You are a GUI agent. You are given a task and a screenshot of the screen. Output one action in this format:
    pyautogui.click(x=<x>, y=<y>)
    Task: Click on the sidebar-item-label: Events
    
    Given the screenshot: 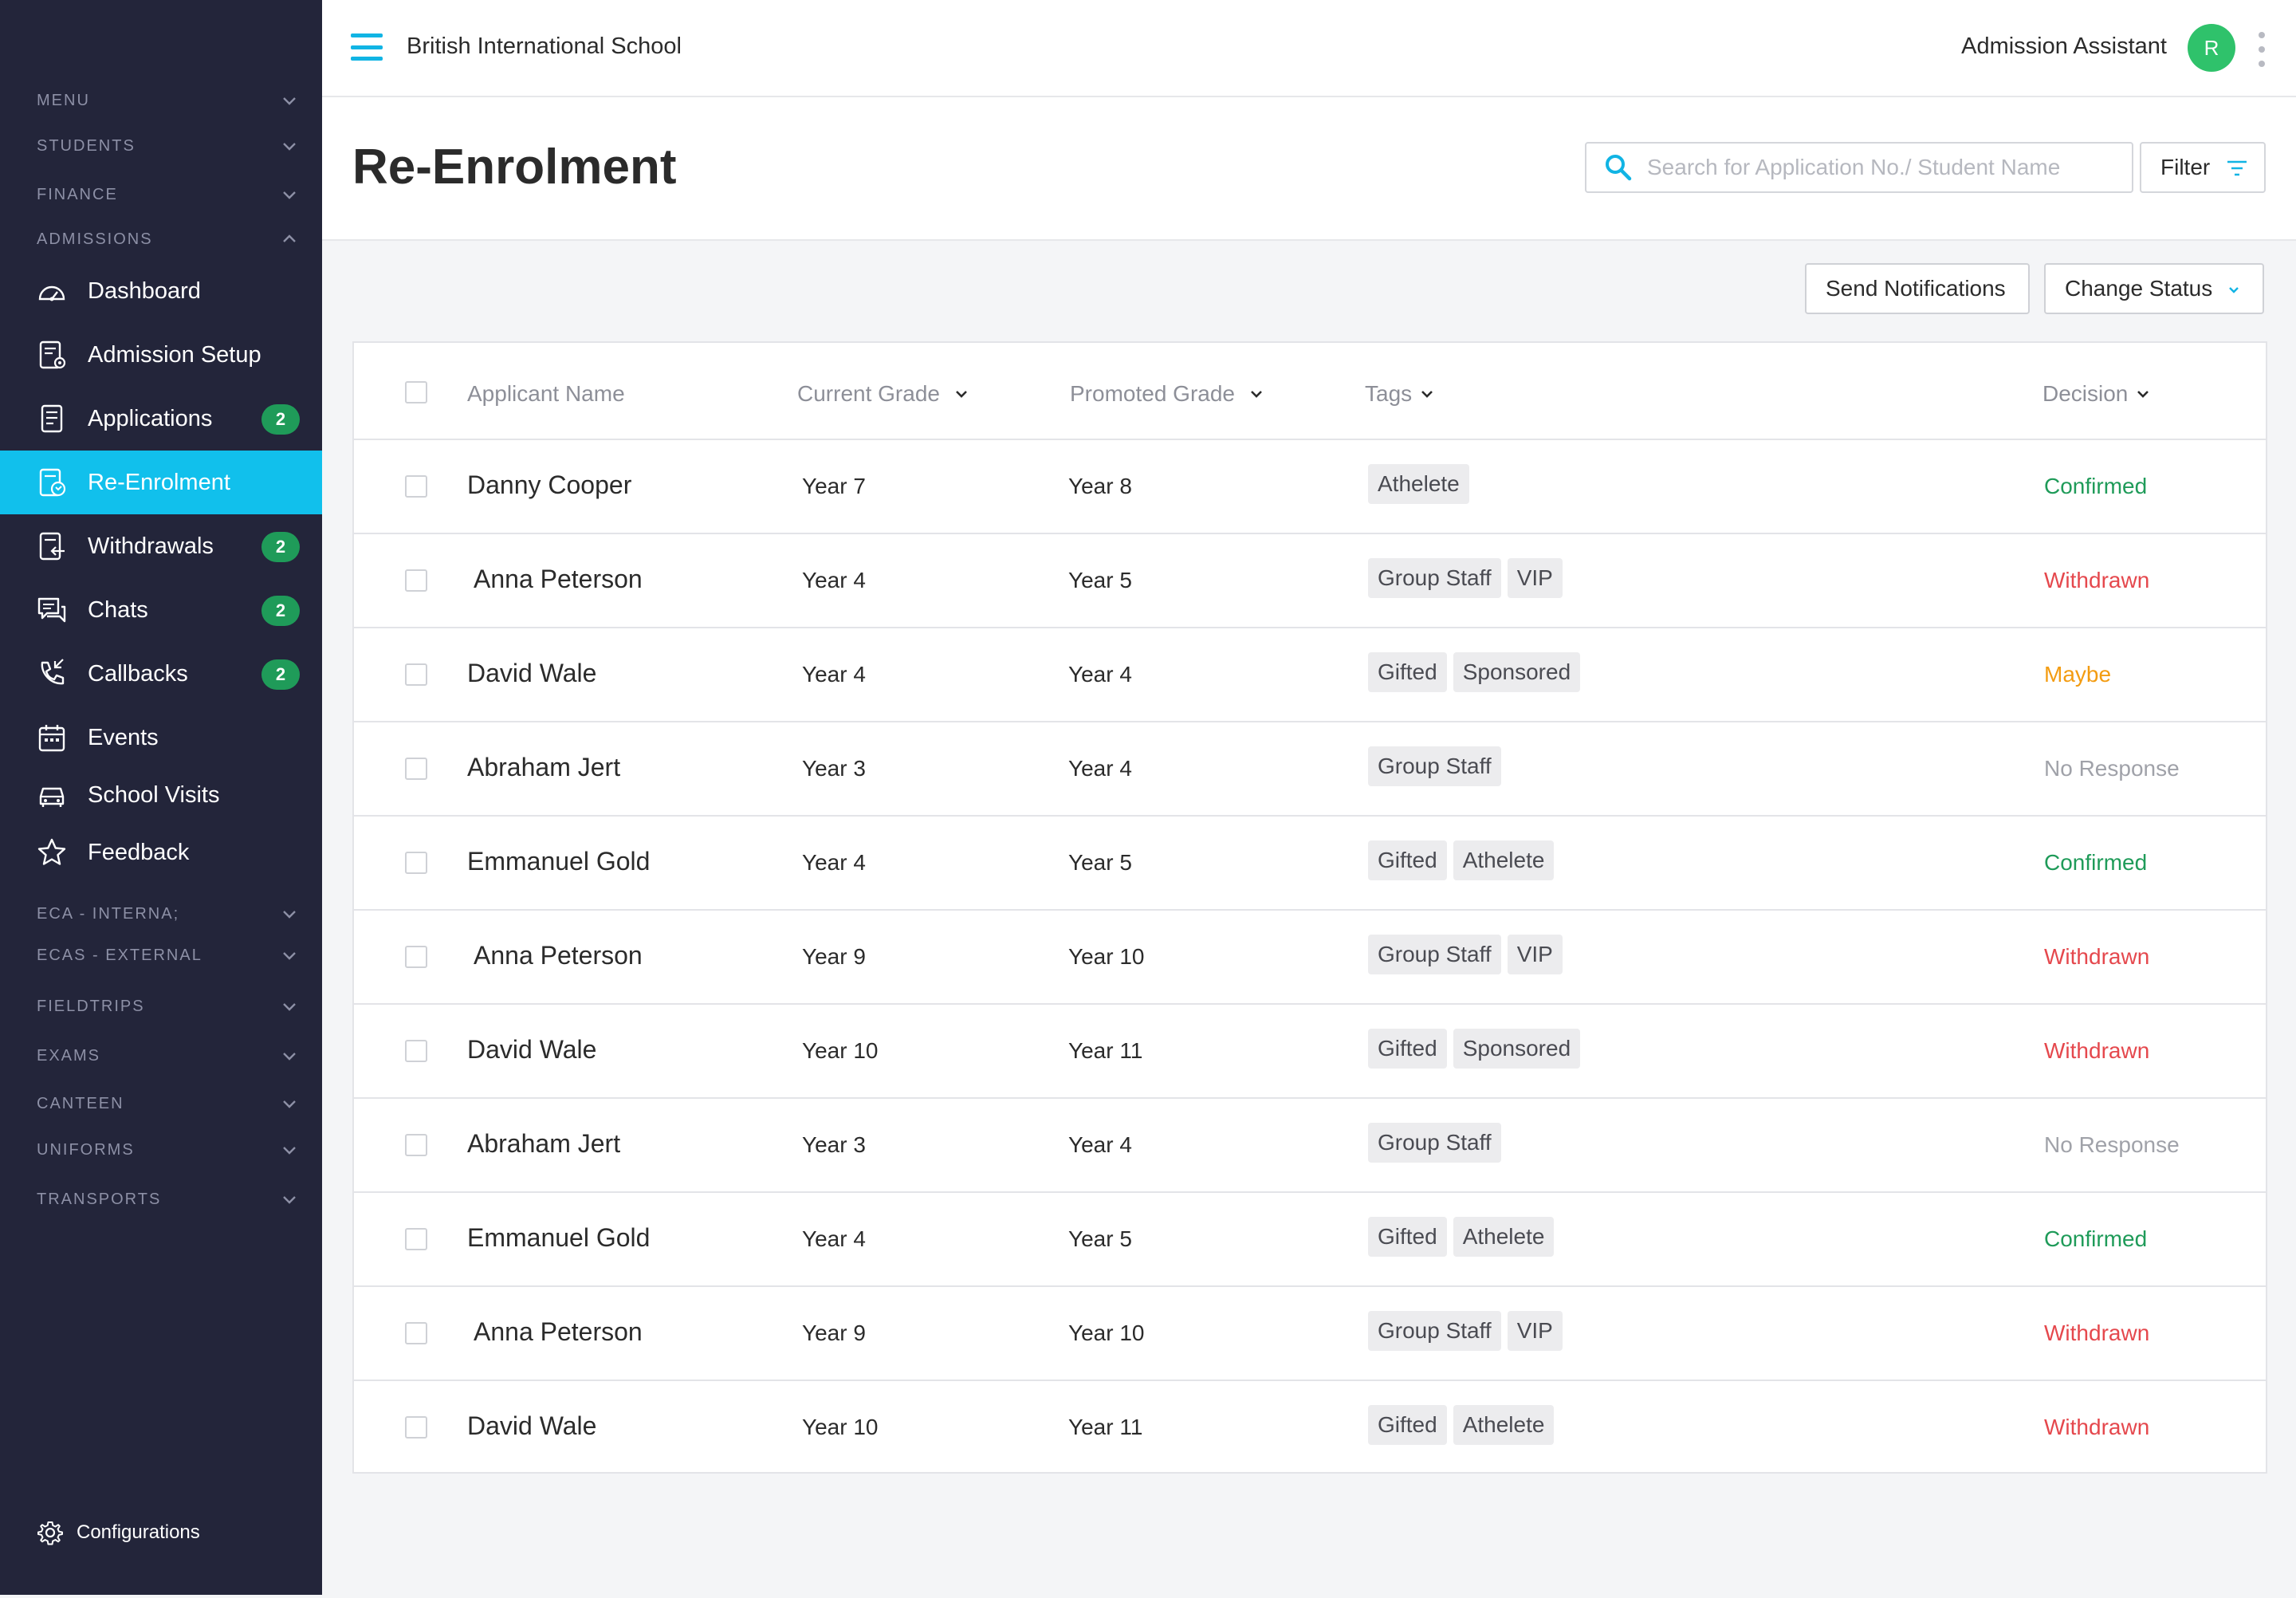 What is the action you would take?
    pyautogui.click(x=123, y=737)
    